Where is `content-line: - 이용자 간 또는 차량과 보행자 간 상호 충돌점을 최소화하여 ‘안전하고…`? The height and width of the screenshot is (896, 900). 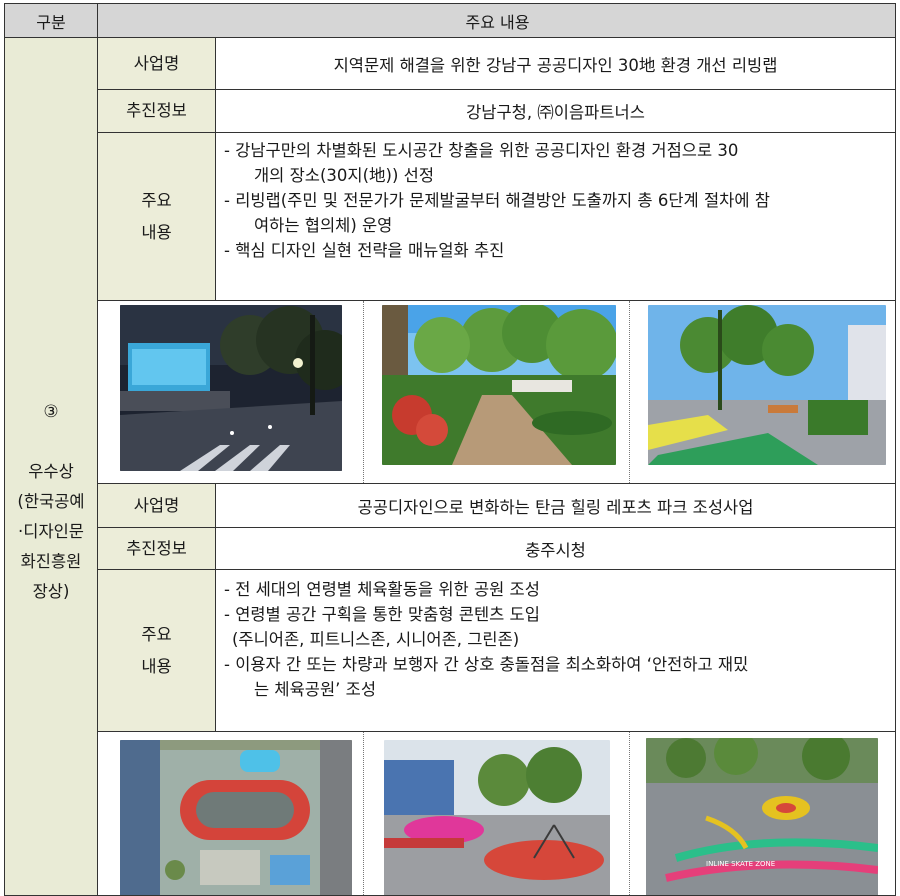 content-line: - 이용자 간 또는 차량과 보행자 간 상호 충돌점을 최소화하여 ‘안전하고… is located at coordinates (486, 664).